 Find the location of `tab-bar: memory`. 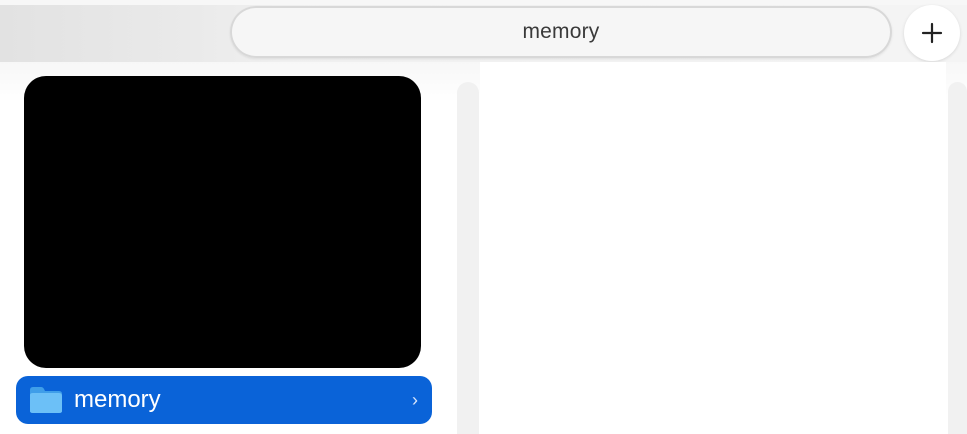

tab-bar: memory is located at coordinates (483, 31).